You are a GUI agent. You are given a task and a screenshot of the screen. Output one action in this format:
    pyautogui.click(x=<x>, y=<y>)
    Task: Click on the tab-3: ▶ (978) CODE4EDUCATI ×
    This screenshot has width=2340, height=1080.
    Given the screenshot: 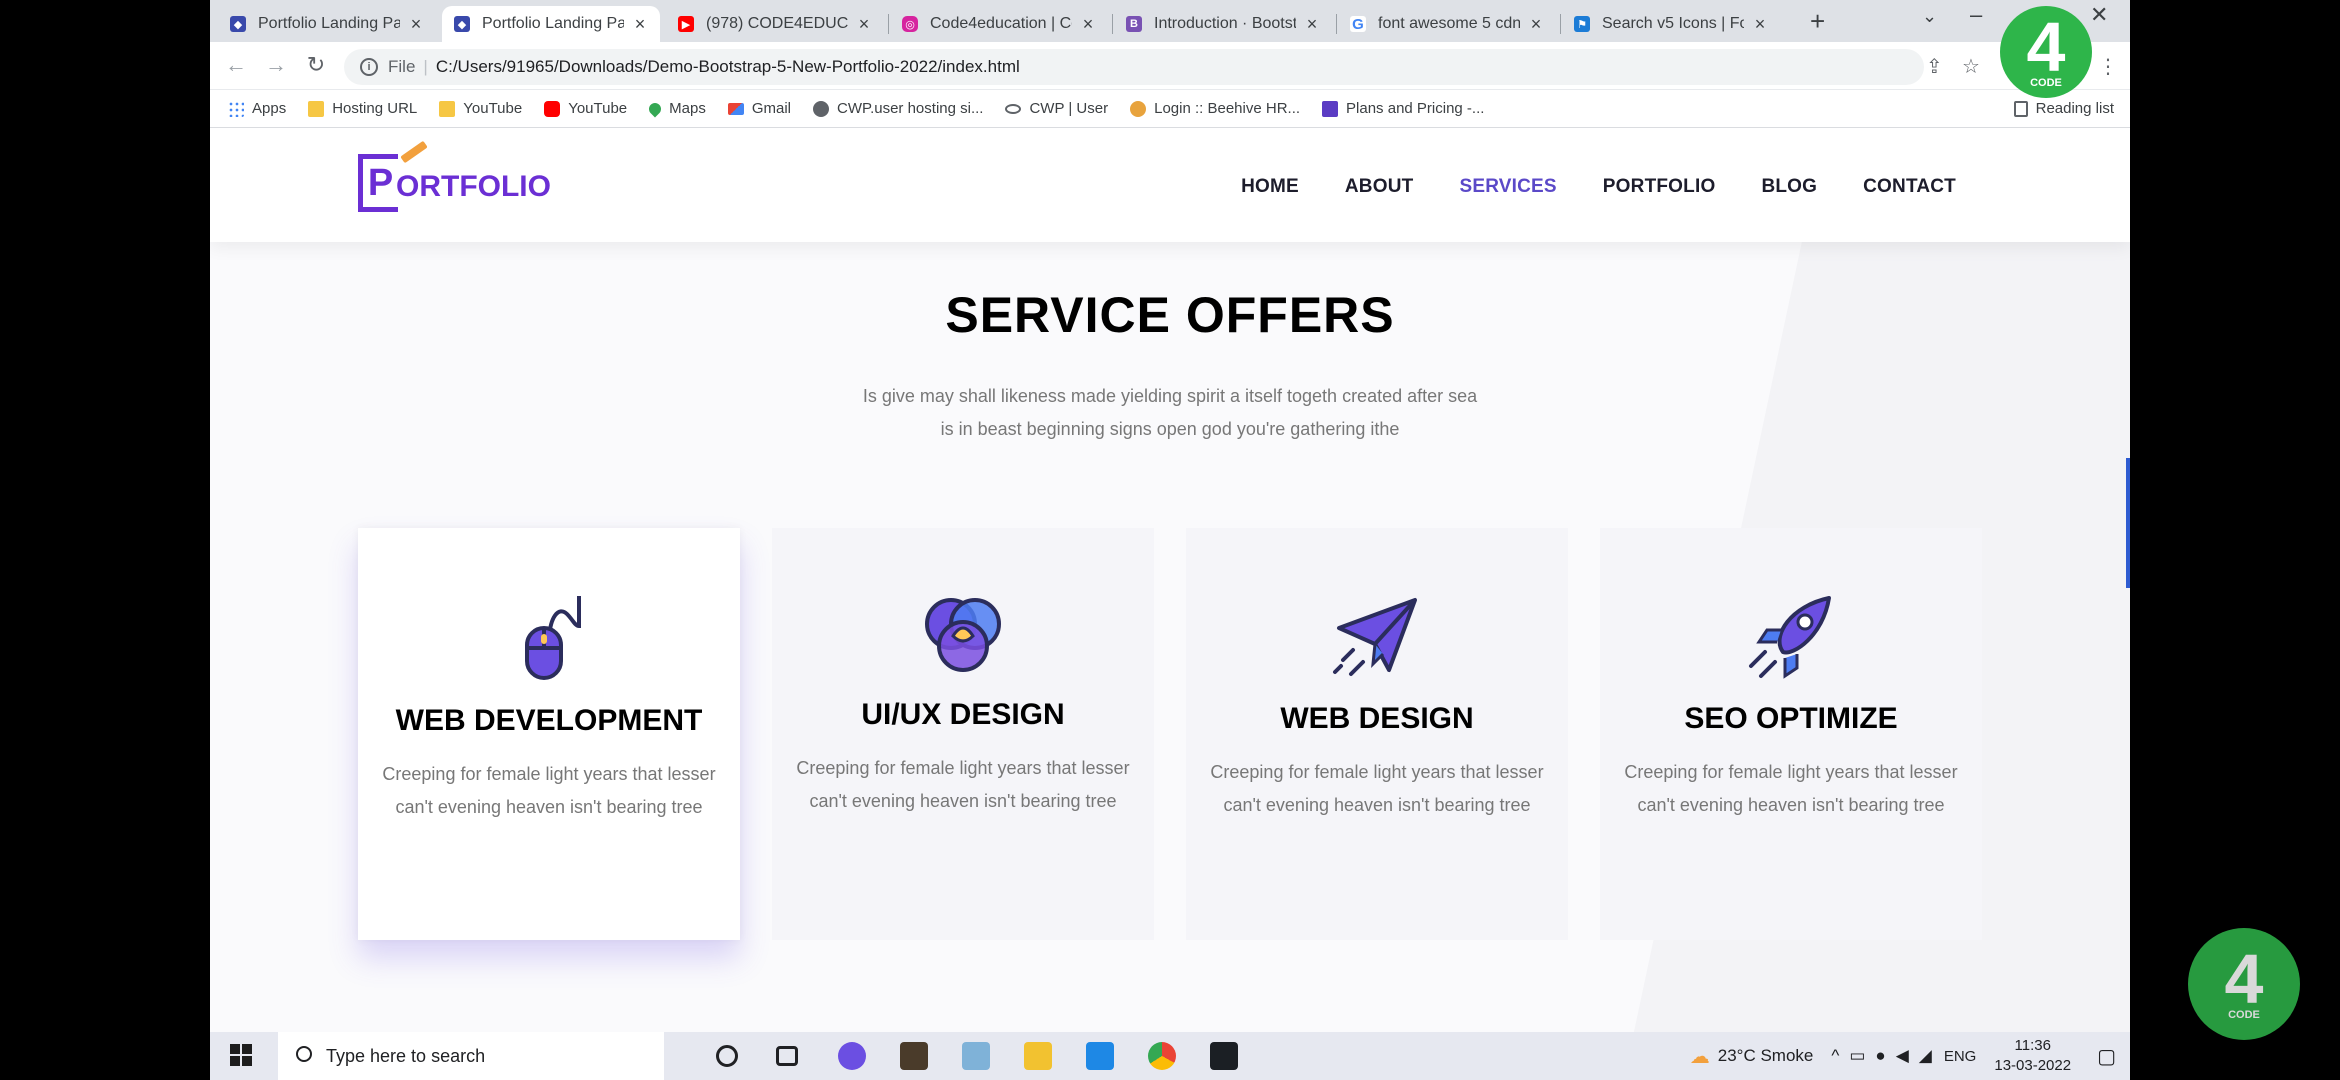 What is the action you would take?
    pyautogui.click(x=775, y=24)
    